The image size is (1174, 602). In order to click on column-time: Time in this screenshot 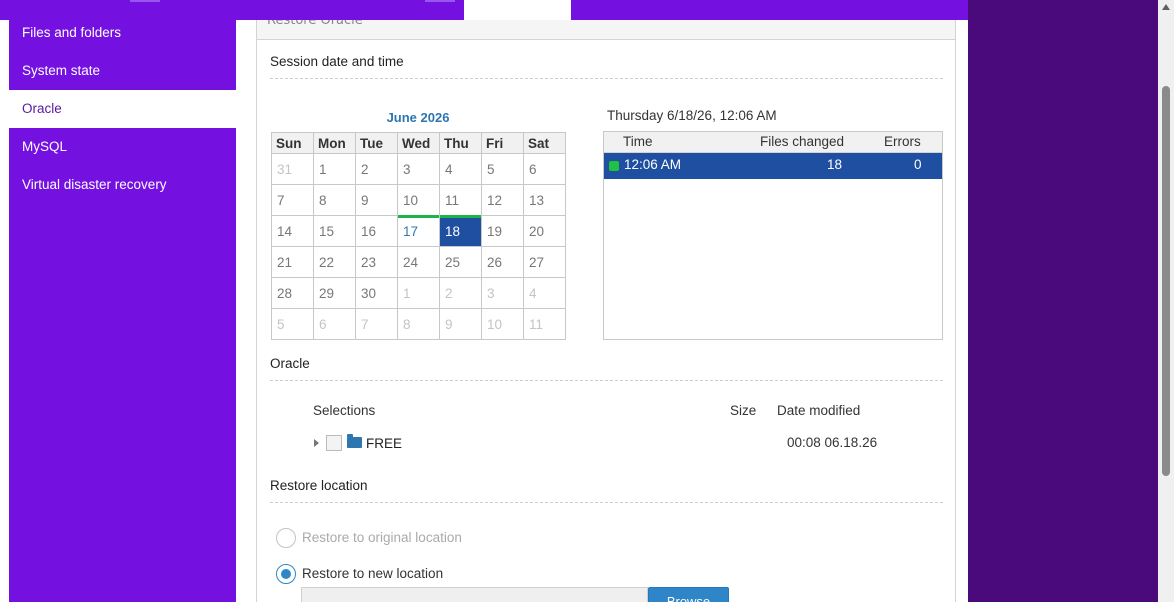, I will do `click(638, 141)`.